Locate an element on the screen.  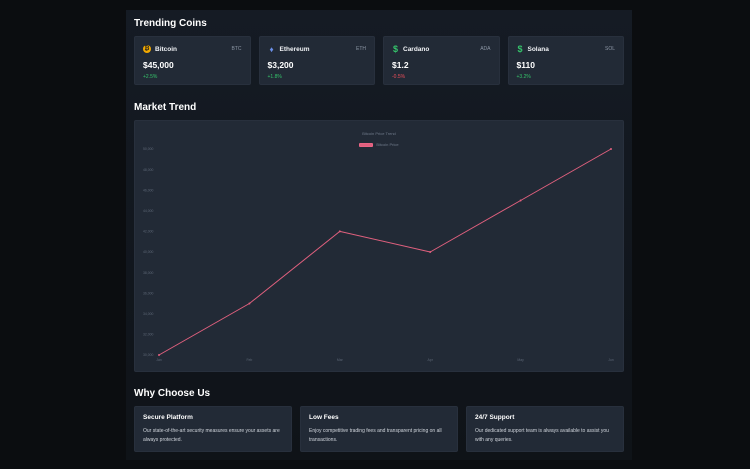
x-tick-label: Jan is located at coordinates (159, 360).